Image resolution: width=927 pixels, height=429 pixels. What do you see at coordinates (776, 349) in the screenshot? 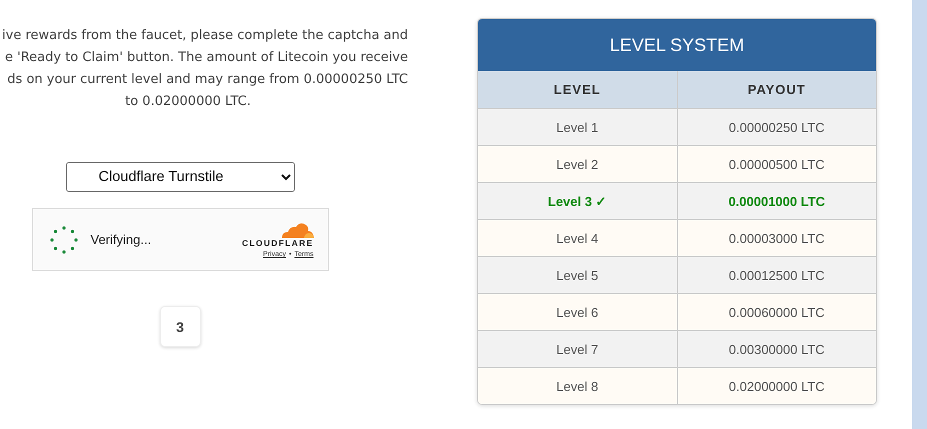
I see `table-cell: 0.00300000 LTC` at bounding box center [776, 349].